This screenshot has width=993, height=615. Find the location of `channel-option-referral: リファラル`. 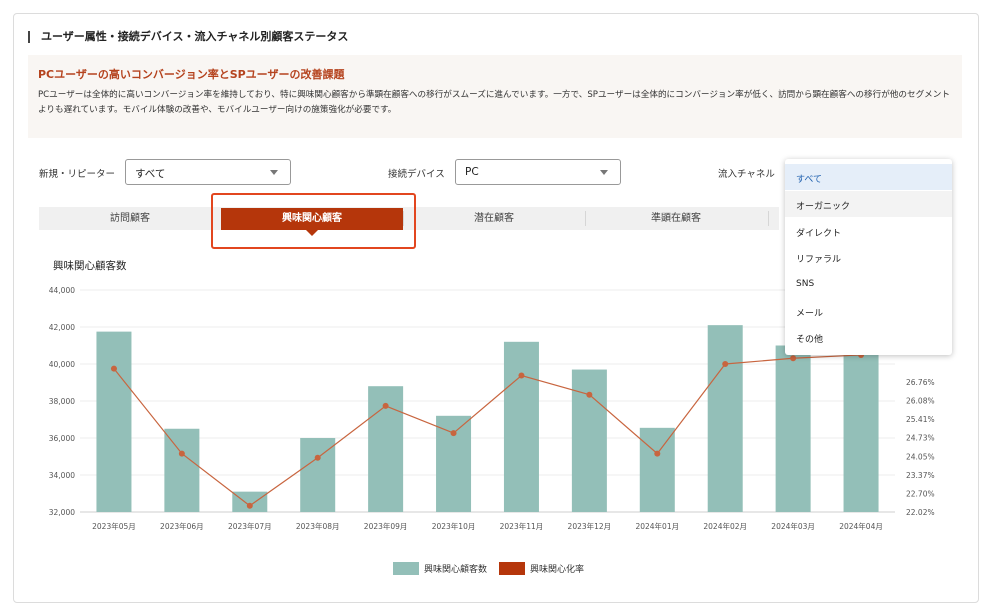

channel-option-referral: リファラル is located at coordinates (868, 257).